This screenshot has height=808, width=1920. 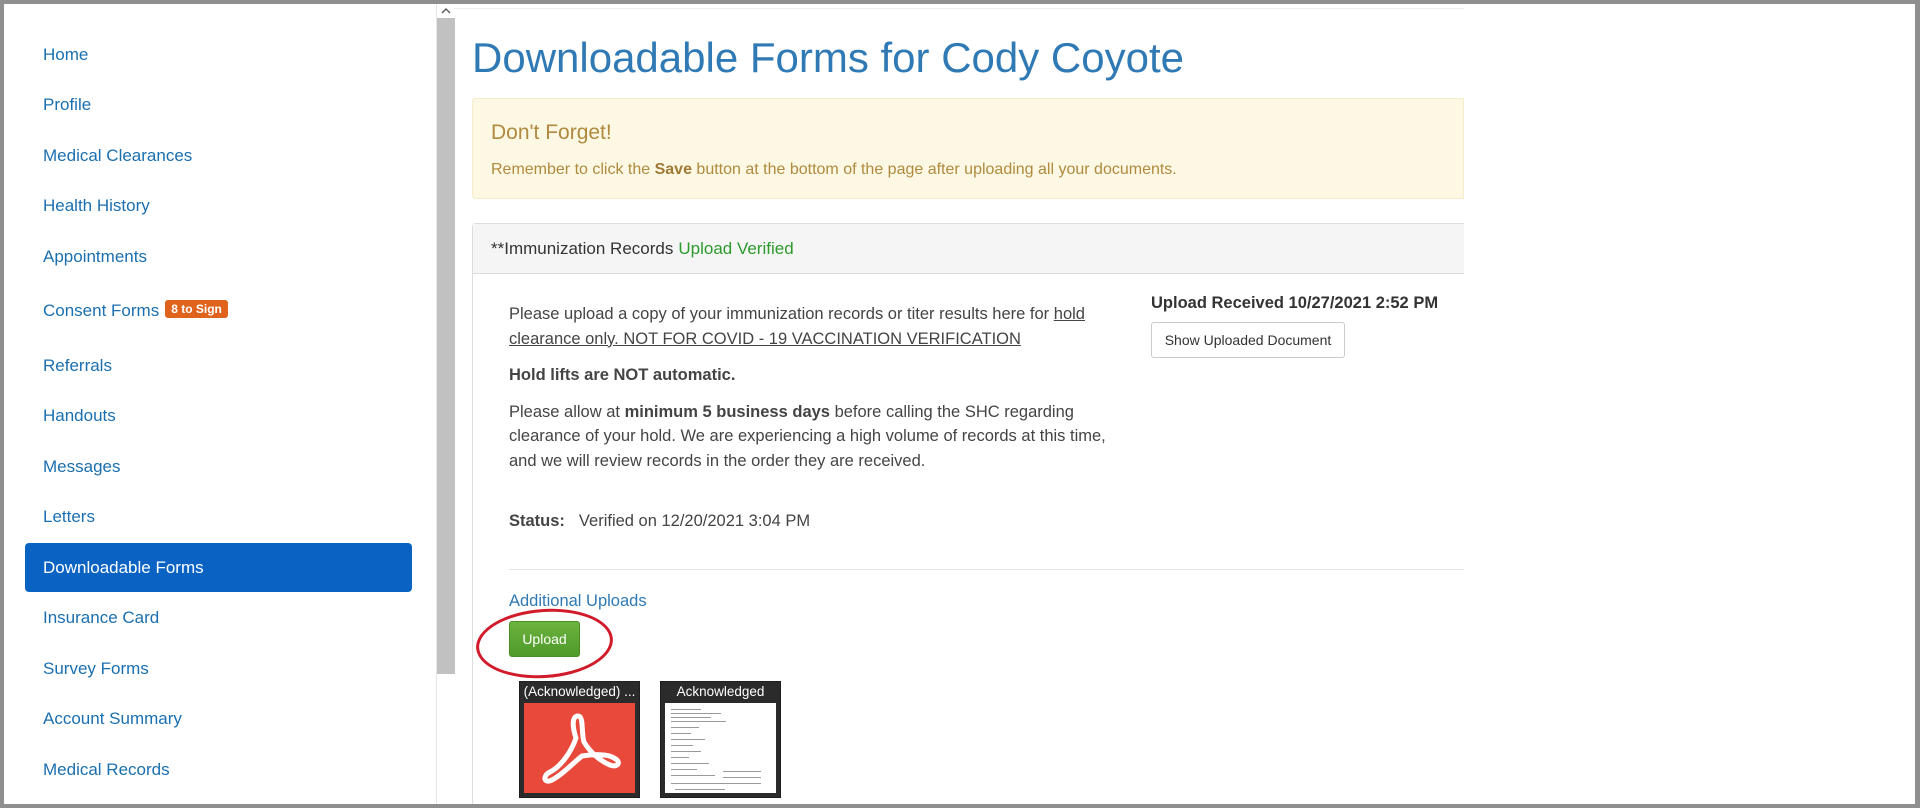 I want to click on scrollbar-thumb, so click(x=446, y=346).